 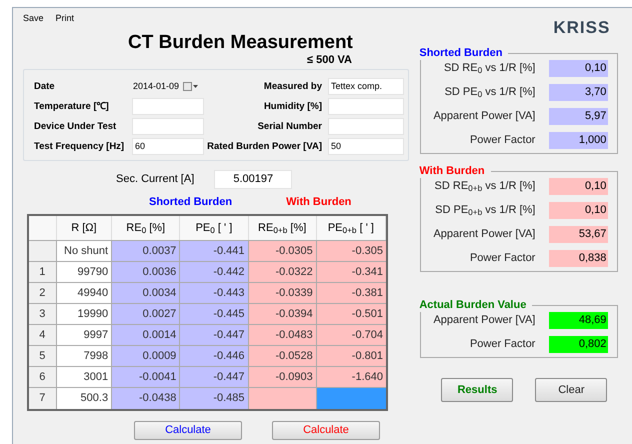 What do you see at coordinates (289, 127) in the screenshot?
I see `field-label: Serial Number` at bounding box center [289, 127].